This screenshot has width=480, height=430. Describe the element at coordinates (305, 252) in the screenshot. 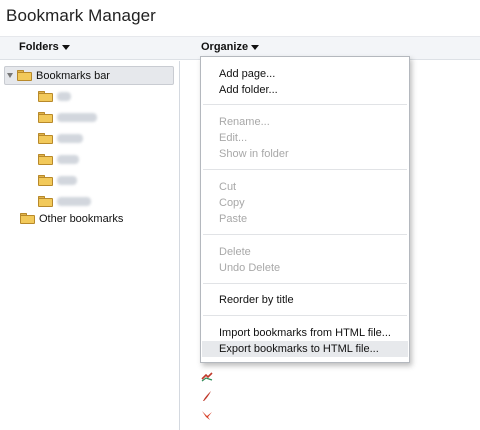

I see `menu-item-delete: Delete` at that location.